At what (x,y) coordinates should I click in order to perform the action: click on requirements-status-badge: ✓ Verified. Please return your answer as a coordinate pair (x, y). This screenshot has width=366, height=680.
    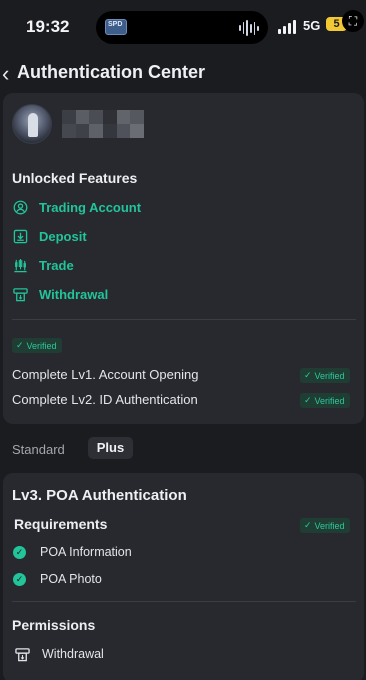
    Looking at the image, I should click on (325, 525).